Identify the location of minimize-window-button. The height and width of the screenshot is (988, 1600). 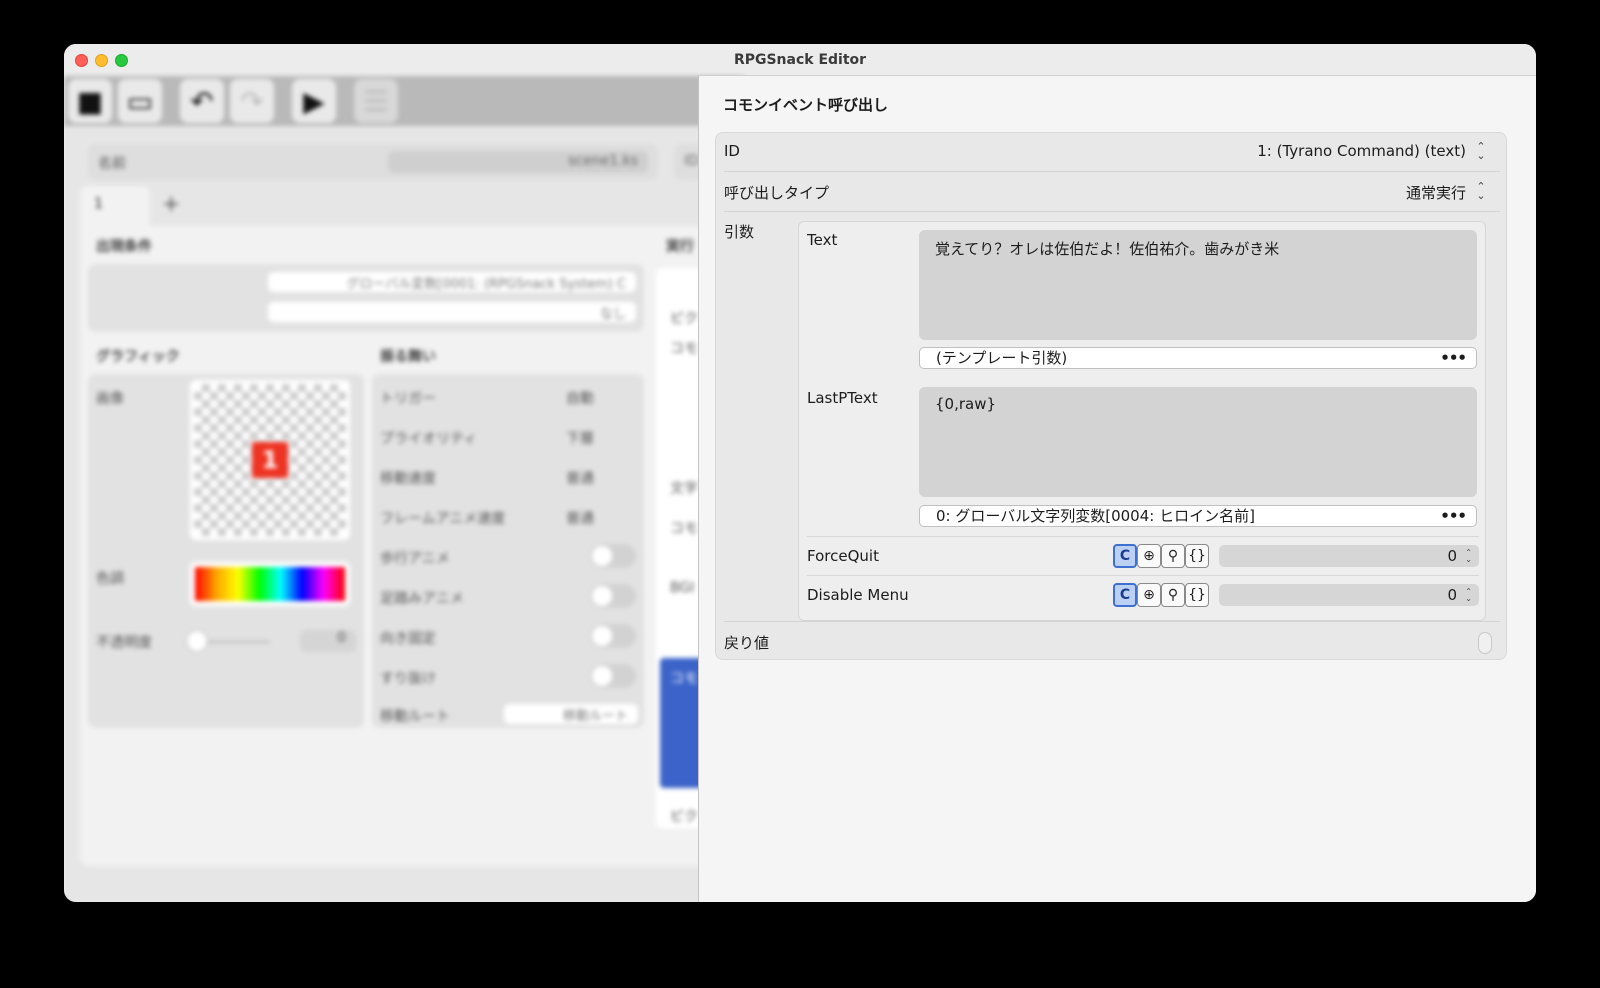
(101, 60).